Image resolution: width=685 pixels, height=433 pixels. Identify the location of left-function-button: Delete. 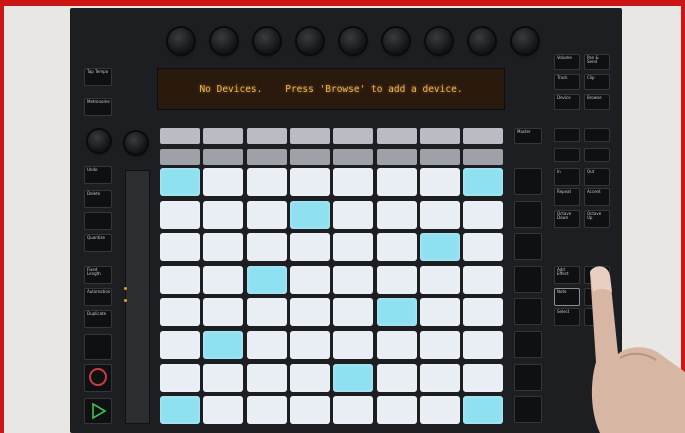
(98, 199).